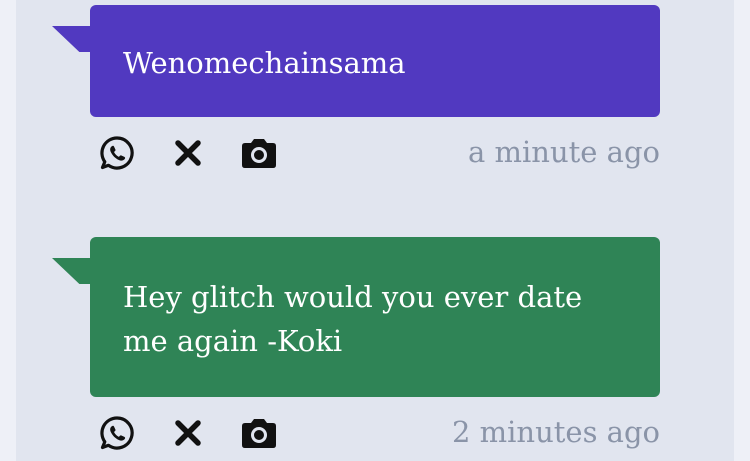 Image resolution: width=750 pixels, height=461 pixels. I want to click on timestamp: 2 minutes ago, so click(555, 432).